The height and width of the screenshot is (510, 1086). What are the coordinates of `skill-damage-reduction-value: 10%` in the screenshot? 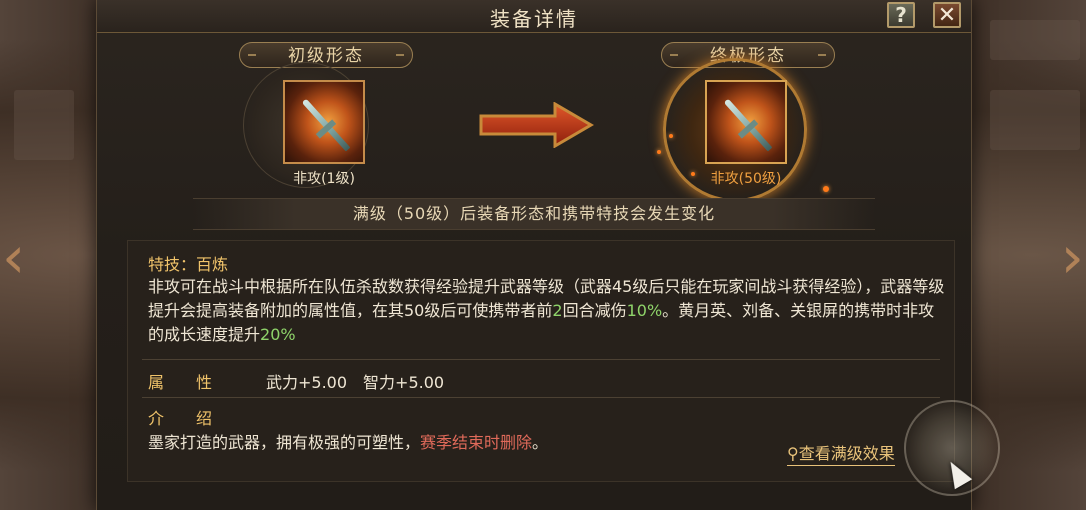 It's located at (644, 310).